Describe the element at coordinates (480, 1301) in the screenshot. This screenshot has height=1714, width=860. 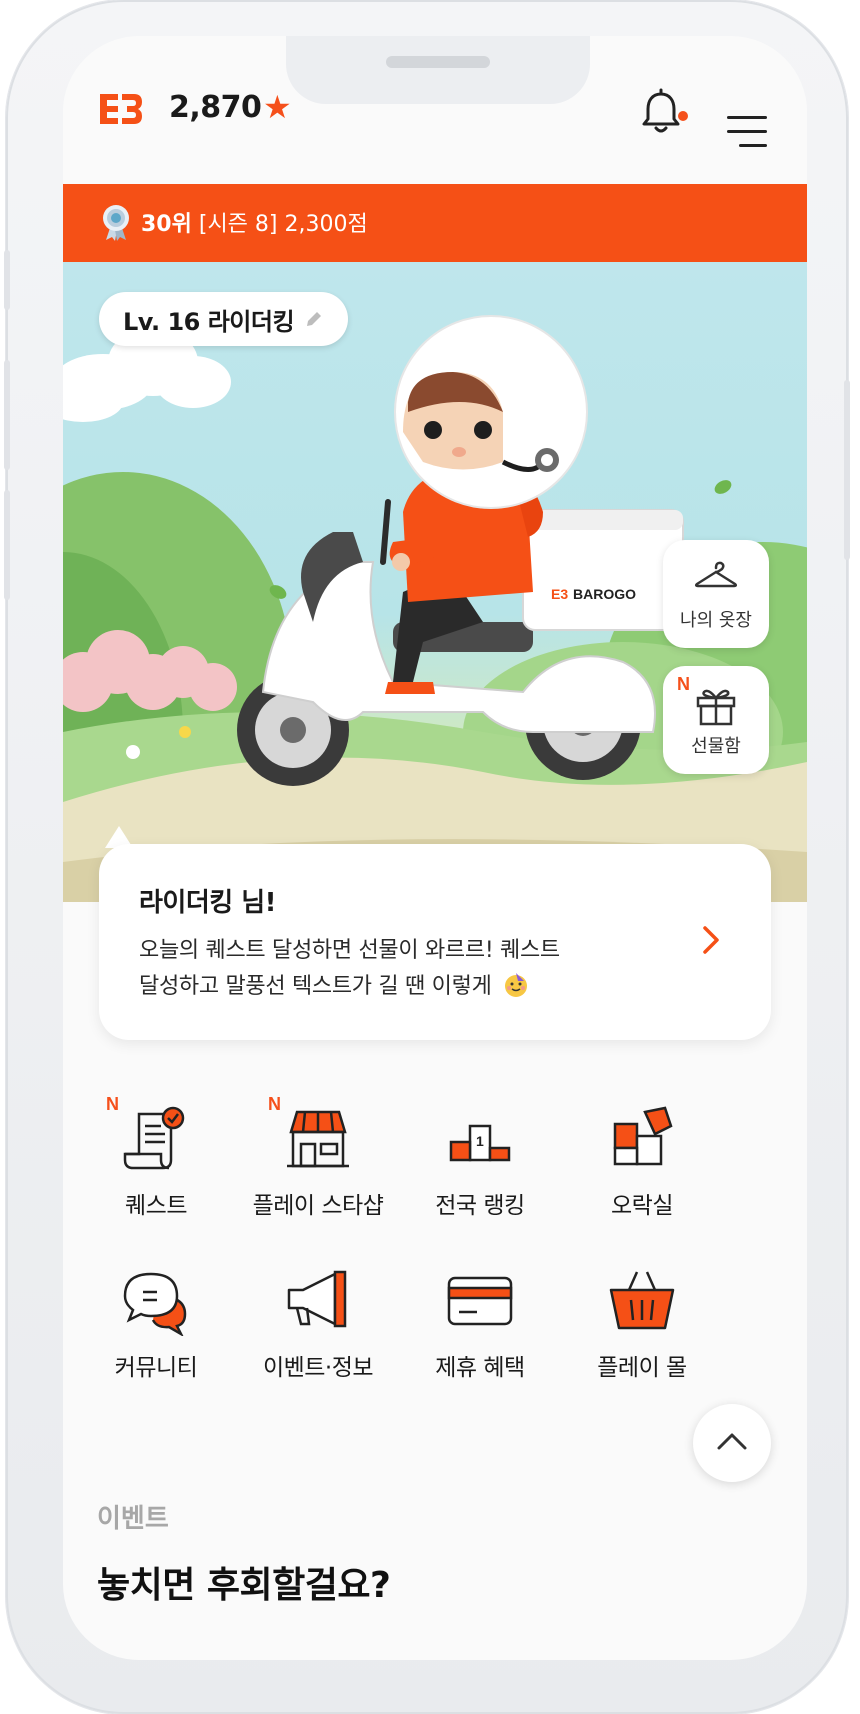
I see `card-icon` at that location.